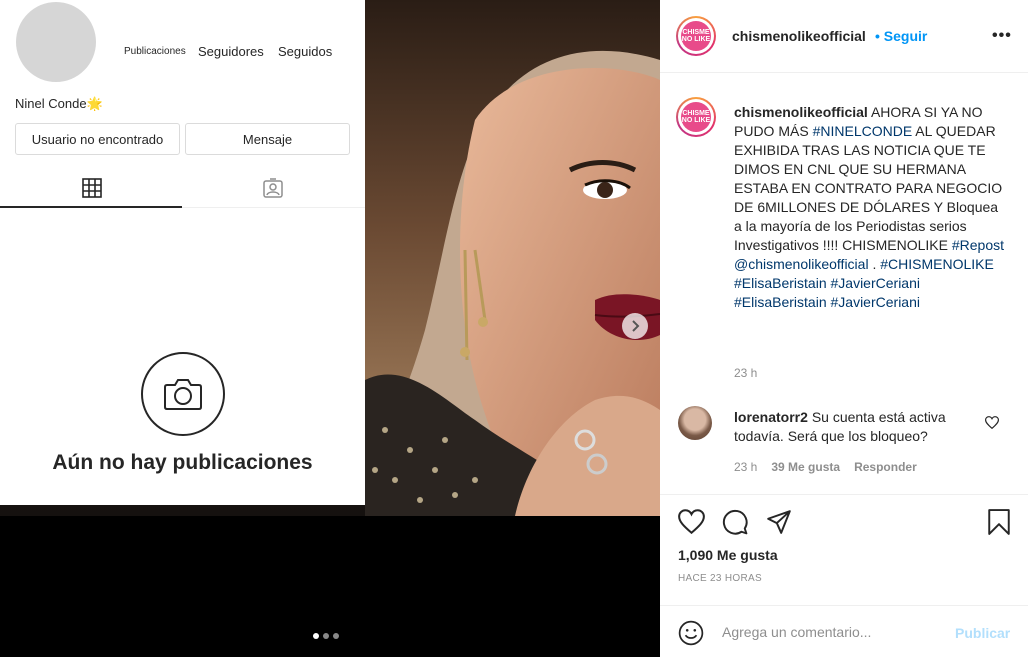 This screenshot has height=657, width=1028. Describe the element at coordinates (805, 467) in the screenshot. I see `comment-likes: 39 Me gusta` at that location.